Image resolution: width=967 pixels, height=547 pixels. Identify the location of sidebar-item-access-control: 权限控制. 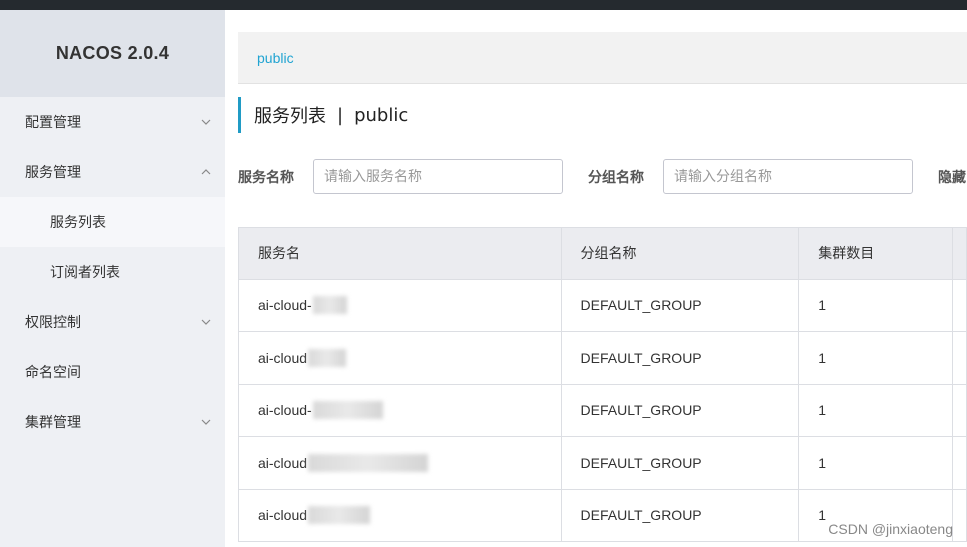
(112, 322).